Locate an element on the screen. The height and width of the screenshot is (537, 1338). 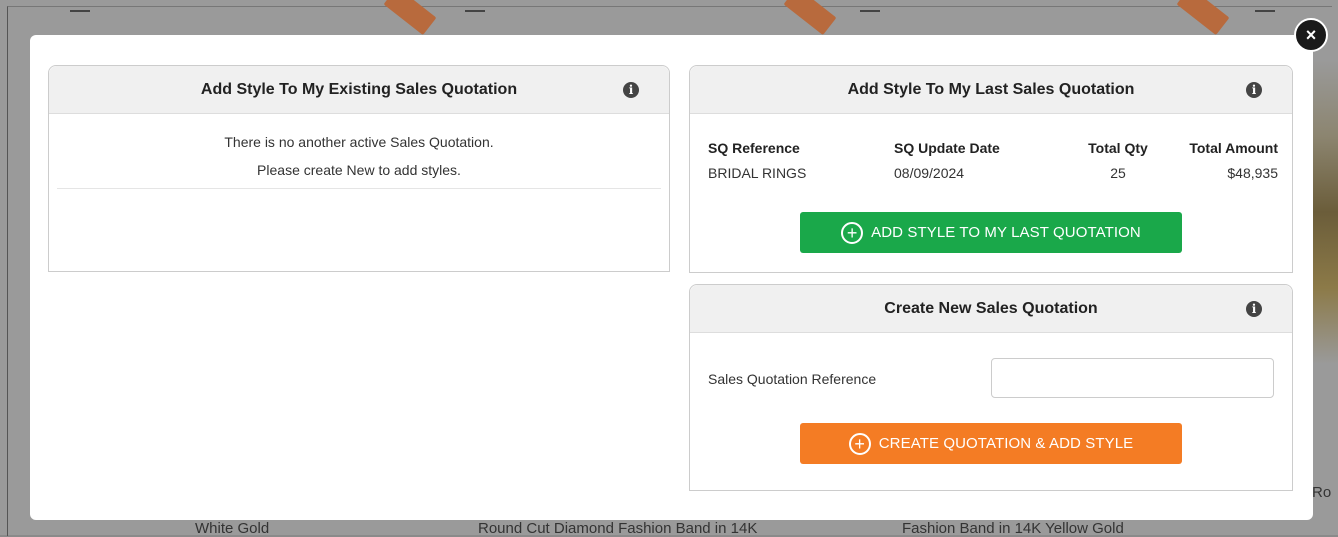
last-quotation-title: Add Style To My Last Sales Quotation is located at coordinates (991, 89).